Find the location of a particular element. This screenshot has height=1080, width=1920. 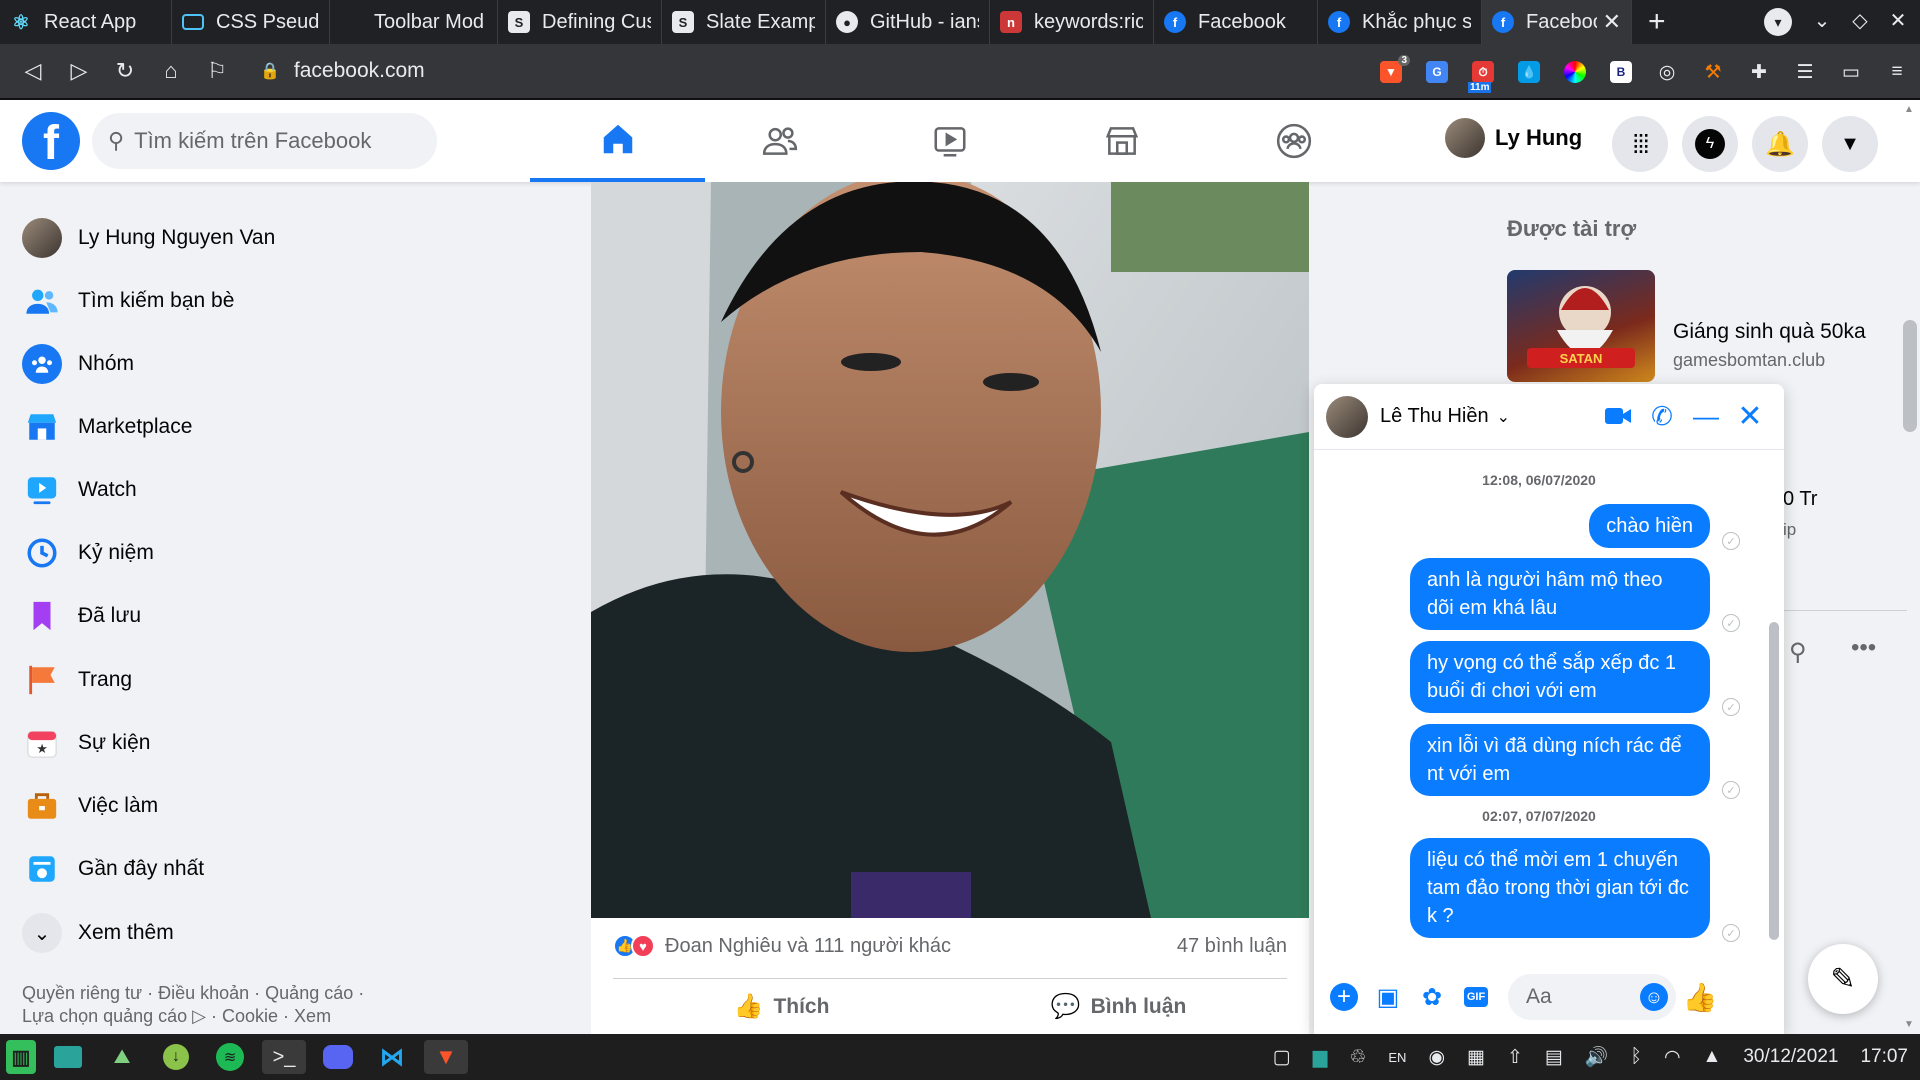

account-button: ▼ is located at coordinates (1850, 144).